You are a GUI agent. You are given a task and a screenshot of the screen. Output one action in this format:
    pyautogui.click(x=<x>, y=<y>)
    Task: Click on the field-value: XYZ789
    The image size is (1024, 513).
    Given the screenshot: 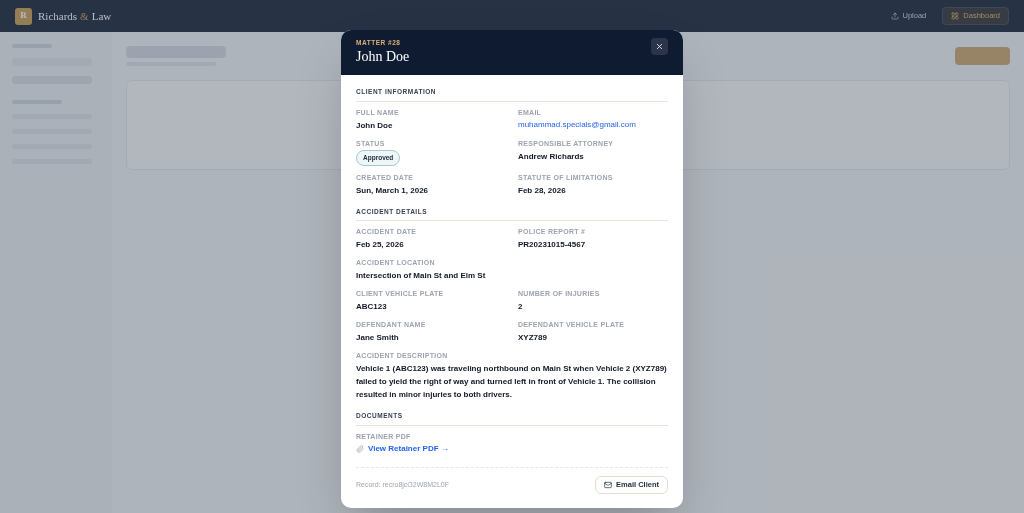 What is the action you would take?
    pyautogui.click(x=533, y=338)
    